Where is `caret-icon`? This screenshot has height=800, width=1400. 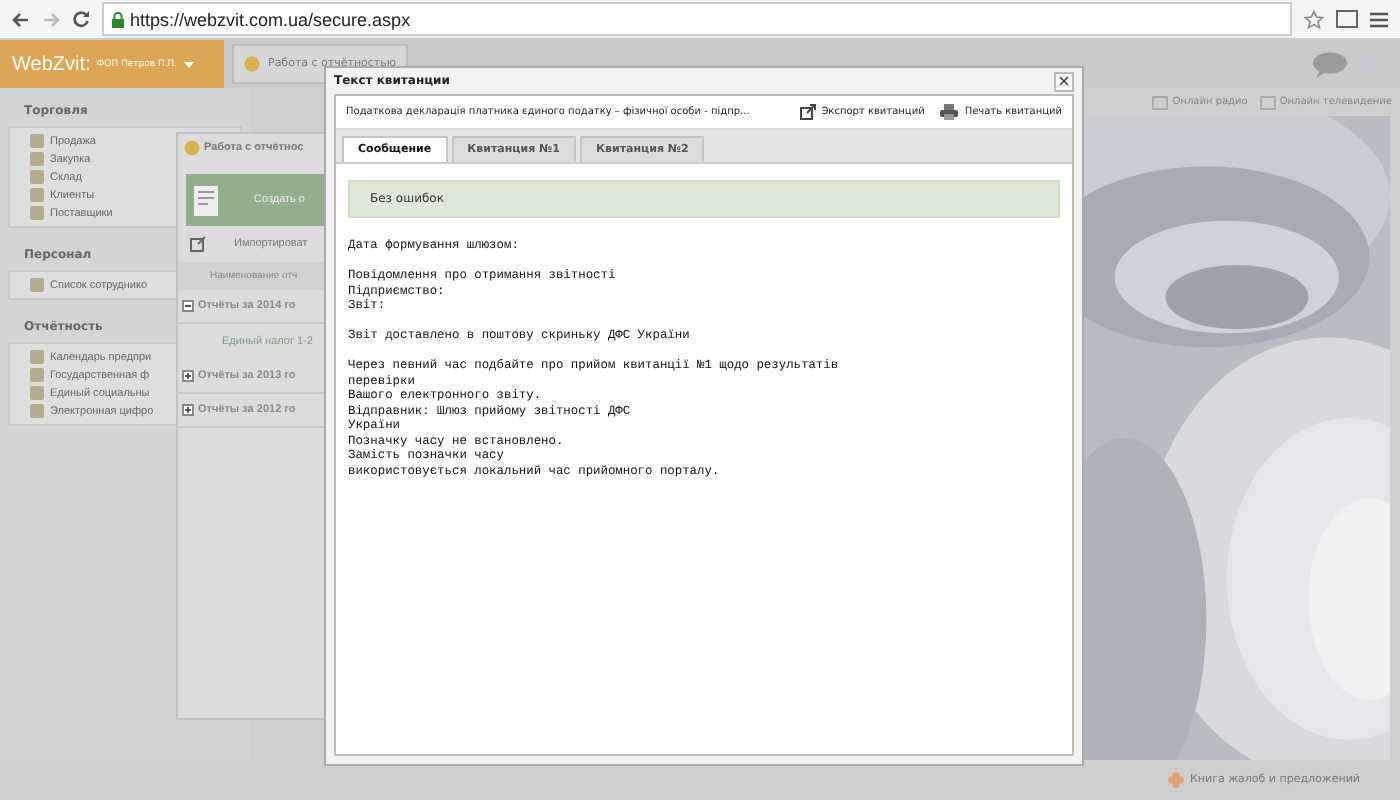 caret-icon is located at coordinates (188, 64).